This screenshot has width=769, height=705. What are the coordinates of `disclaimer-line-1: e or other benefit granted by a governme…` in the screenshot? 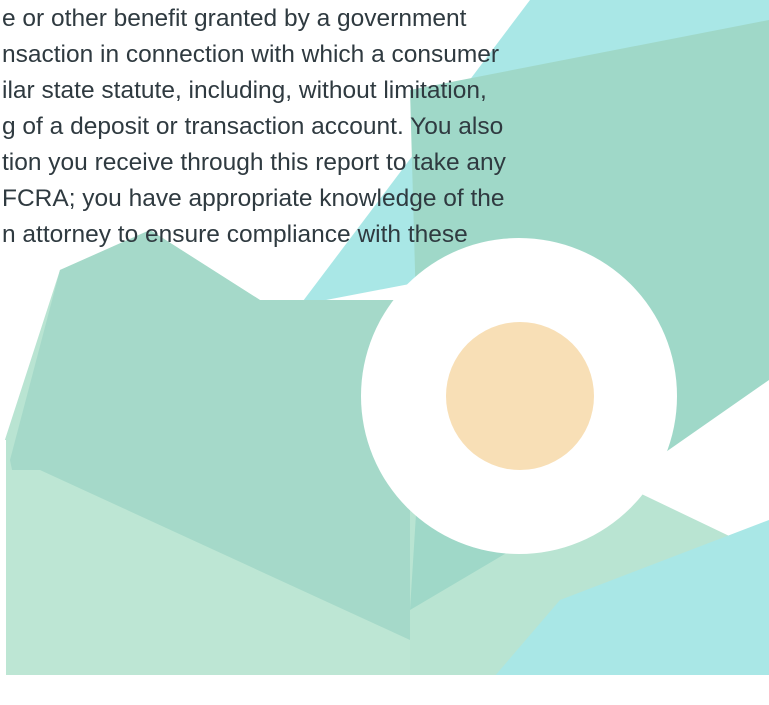 It's located at (234, 18).